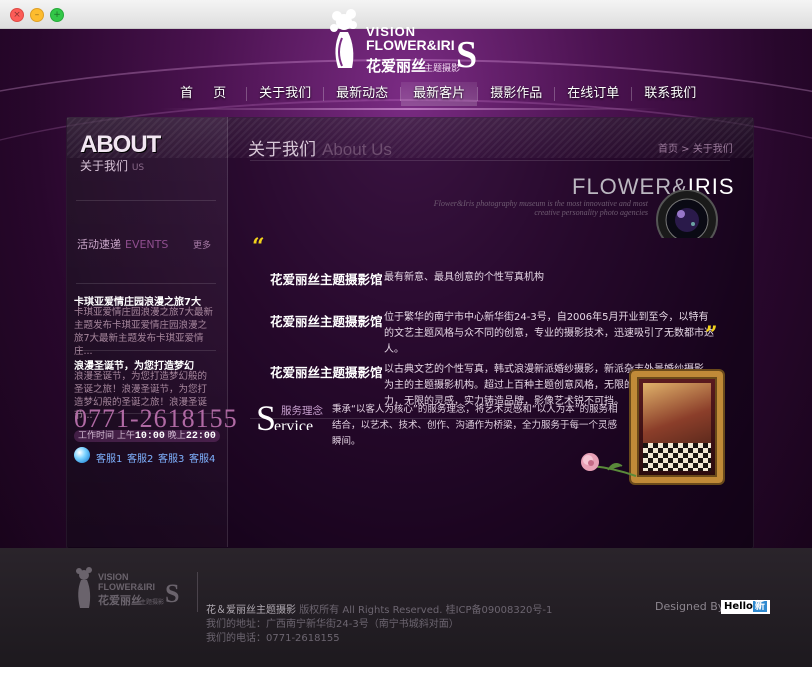 This screenshot has height=675, width=812. What do you see at coordinates (464, 277) in the screenshot?
I see `intro-text-1: 最有新意、最具创意的个性写真机构` at bounding box center [464, 277].